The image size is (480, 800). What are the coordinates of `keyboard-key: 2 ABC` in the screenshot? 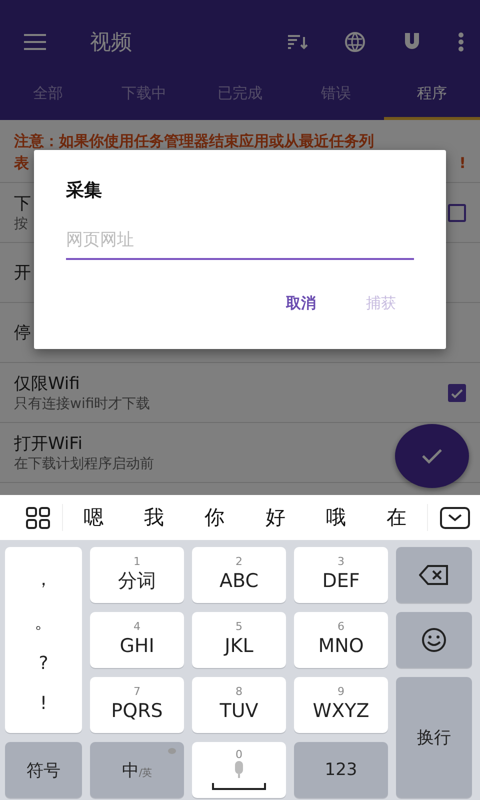 It's located at (239, 575).